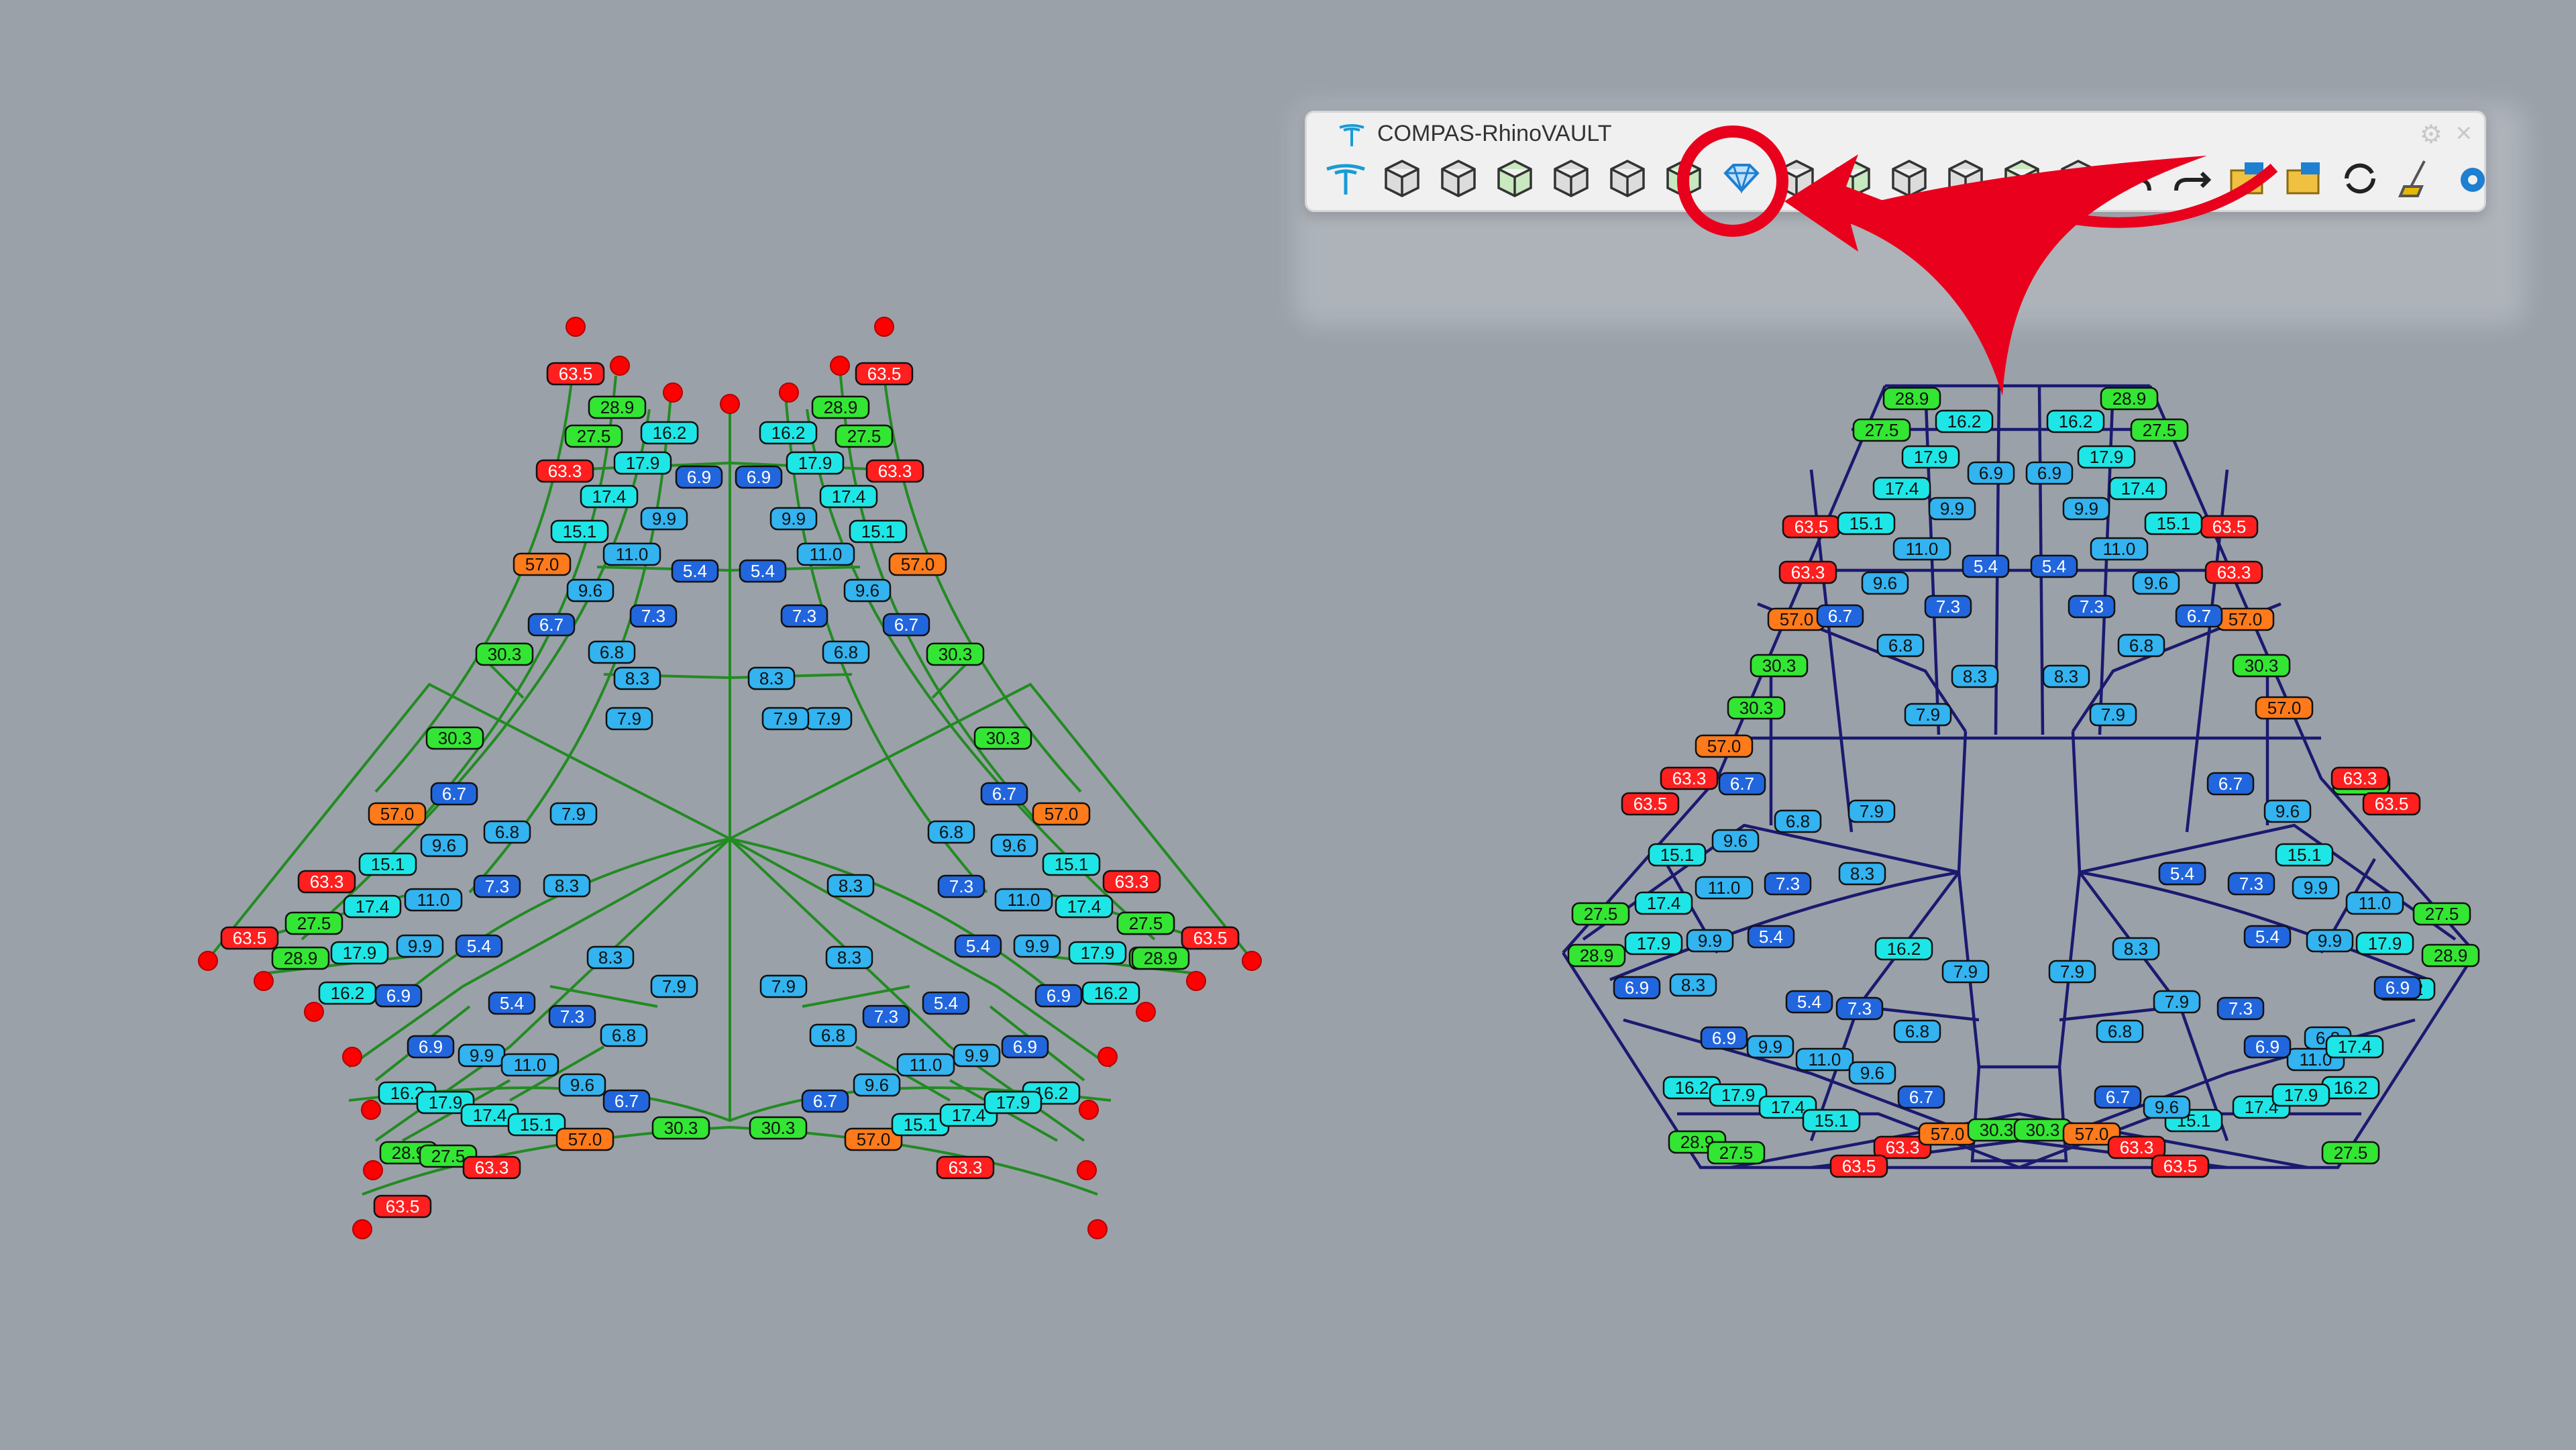  Describe the element at coordinates (2431, 134) in the screenshot. I see `toolbar-settings-icon: ⚙` at that location.